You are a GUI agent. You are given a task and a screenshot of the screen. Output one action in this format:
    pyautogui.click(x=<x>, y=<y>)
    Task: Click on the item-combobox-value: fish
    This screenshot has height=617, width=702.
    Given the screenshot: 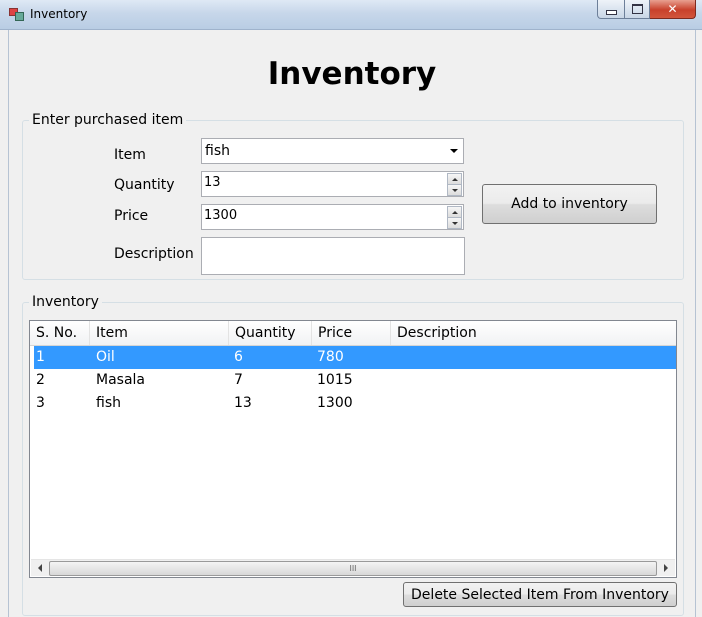 What is the action you would take?
    pyautogui.click(x=217, y=151)
    